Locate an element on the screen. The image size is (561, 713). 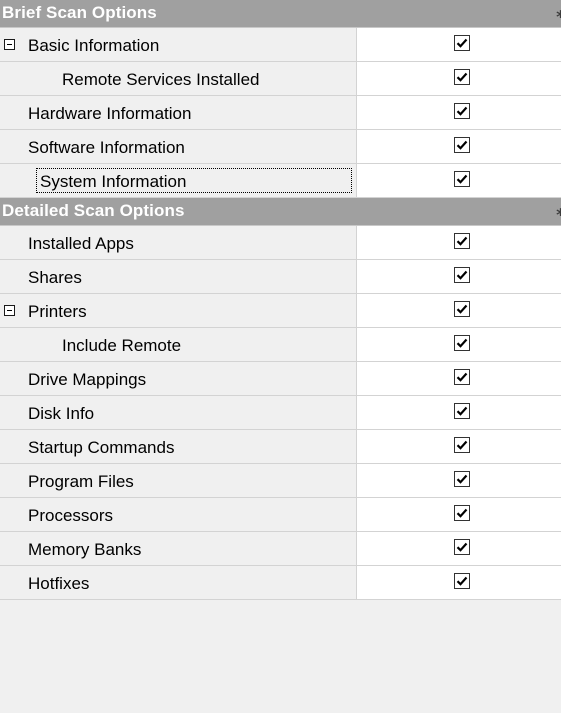
property-label: Drive Mappings is located at coordinates (87, 379).